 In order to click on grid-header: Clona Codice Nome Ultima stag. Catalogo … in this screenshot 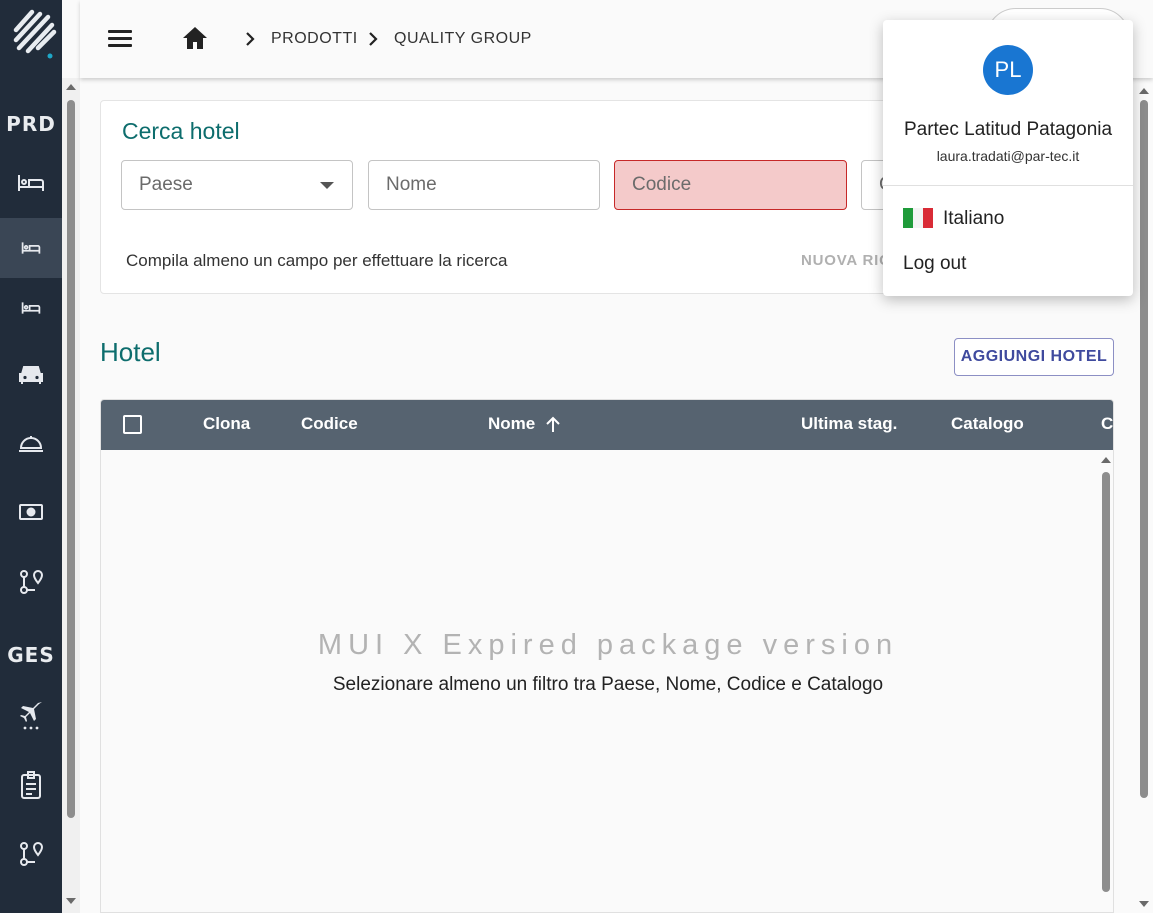, I will do `click(607, 425)`.